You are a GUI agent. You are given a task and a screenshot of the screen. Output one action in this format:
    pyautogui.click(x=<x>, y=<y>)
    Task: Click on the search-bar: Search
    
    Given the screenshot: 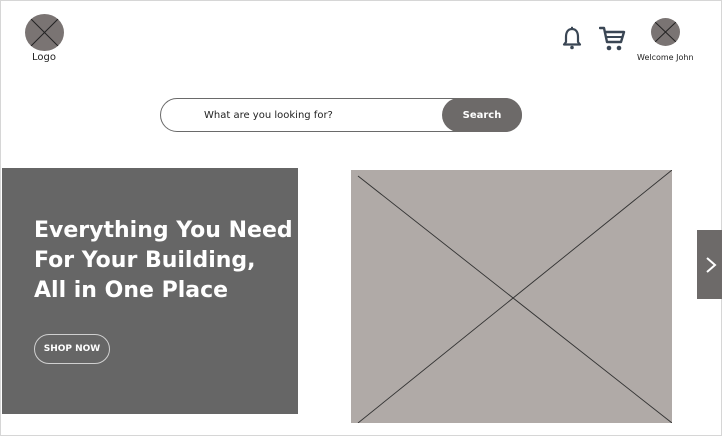 What is the action you would take?
    pyautogui.click(x=341, y=115)
    